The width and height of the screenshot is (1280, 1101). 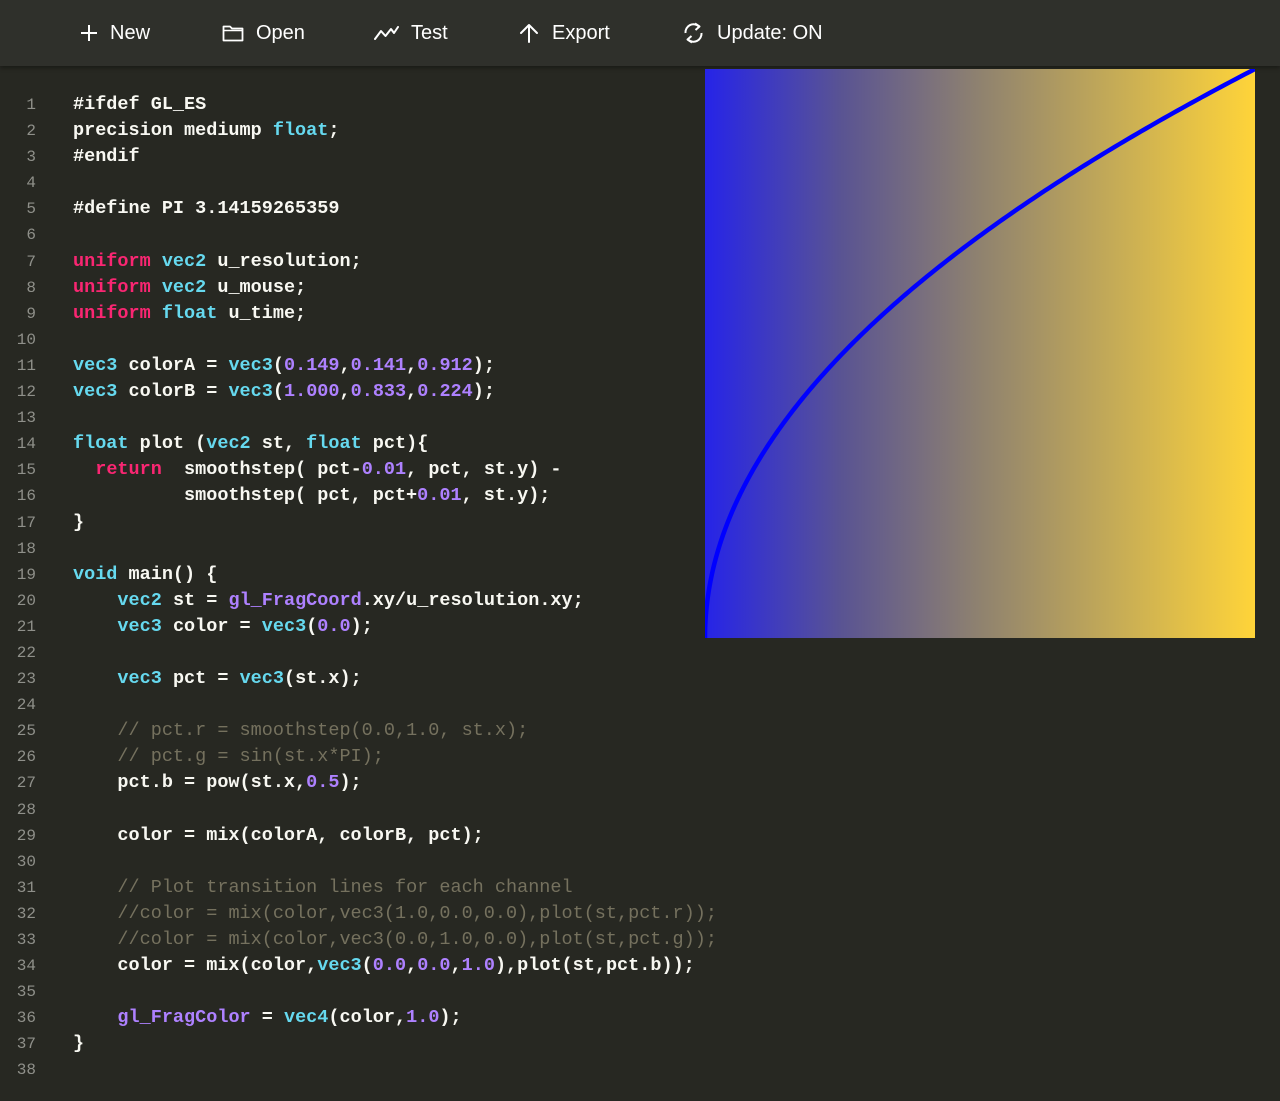 I want to click on code-token: 0.833, so click(x=378, y=392).